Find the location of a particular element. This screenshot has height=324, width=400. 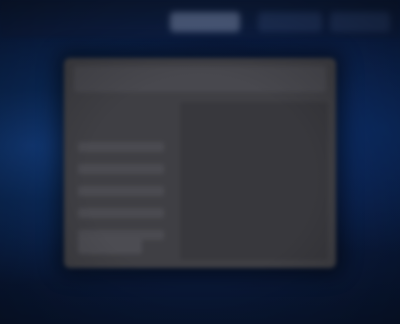

top-navigation-bar is located at coordinates (200, 19).